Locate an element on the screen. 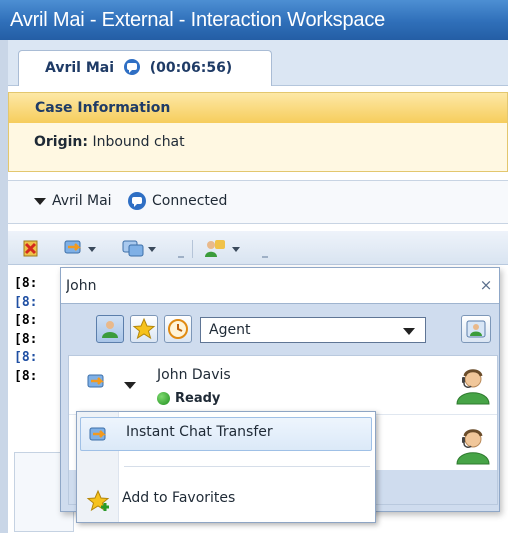 This screenshot has height=533, width=508. type-filter-select: Agent is located at coordinates (313, 330).